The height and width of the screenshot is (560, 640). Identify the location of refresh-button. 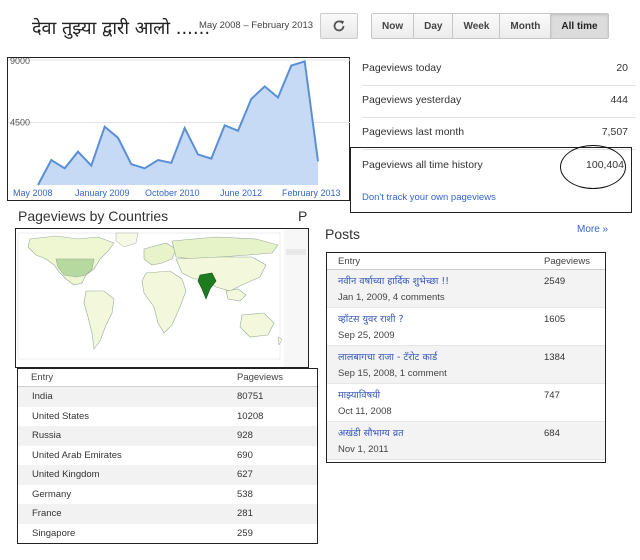
(339, 26).